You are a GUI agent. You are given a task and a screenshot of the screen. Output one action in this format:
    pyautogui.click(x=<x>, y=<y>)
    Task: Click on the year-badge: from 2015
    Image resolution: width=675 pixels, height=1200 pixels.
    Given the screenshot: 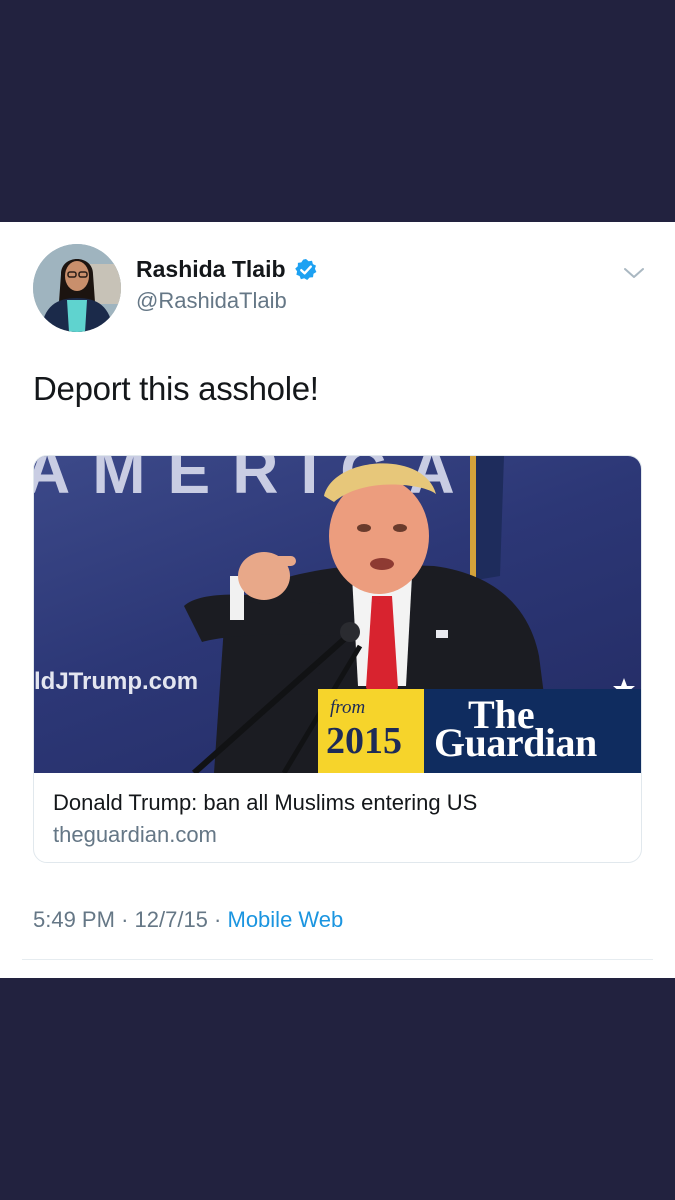 What is the action you would take?
    pyautogui.click(x=371, y=731)
    